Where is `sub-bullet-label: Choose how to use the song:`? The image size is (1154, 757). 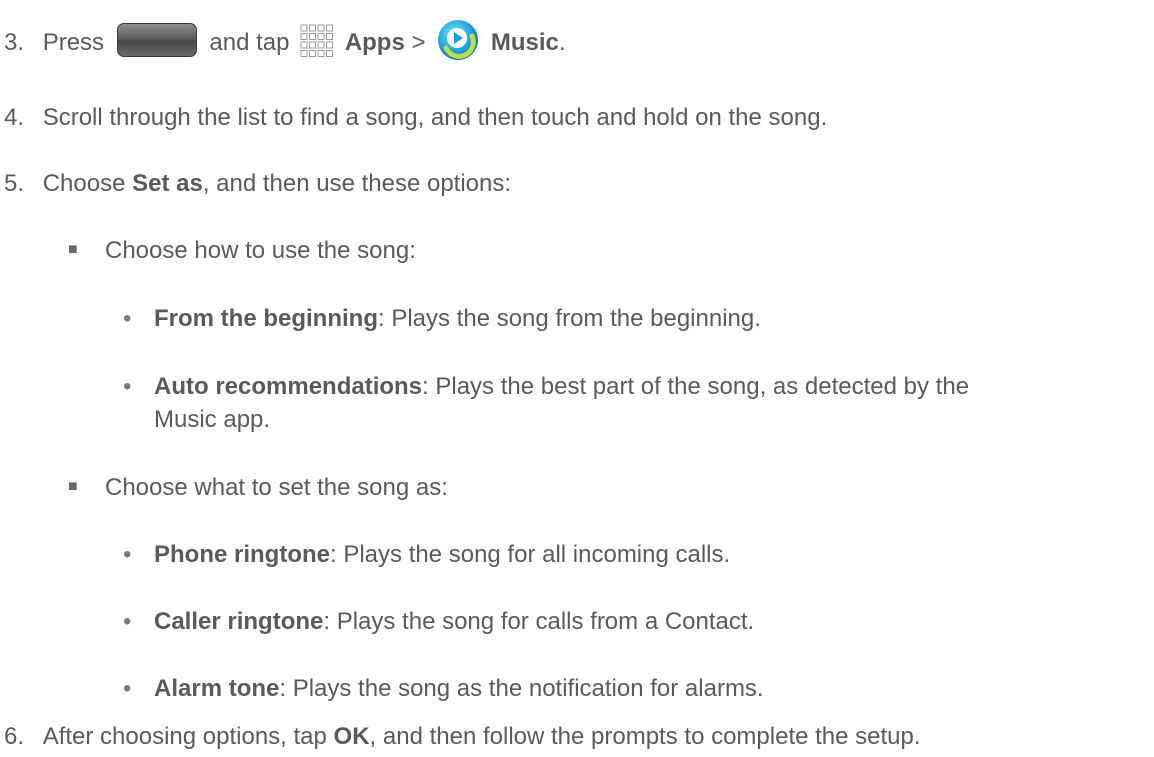 sub-bullet-label: Choose how to use the song: is located at coordinates (260, 250).